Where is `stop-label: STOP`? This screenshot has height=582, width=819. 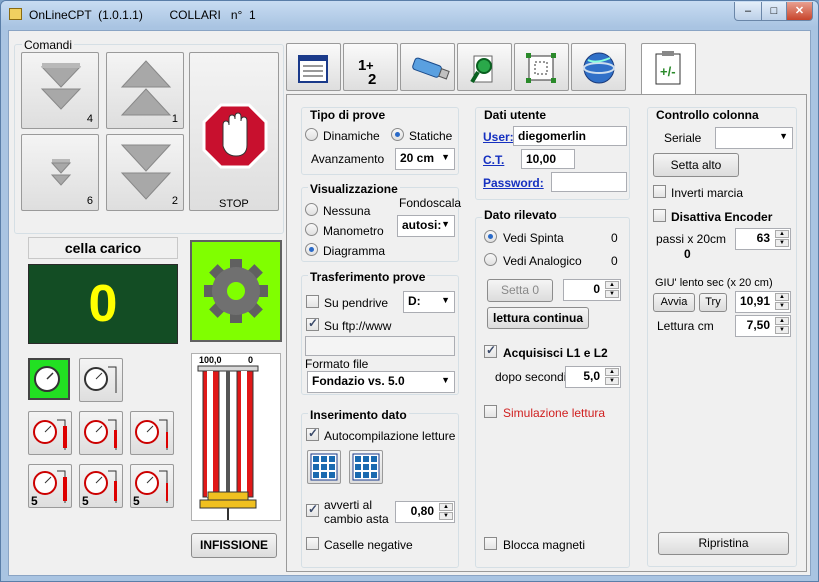 stop-label: STOP is located at coordinates (234, 204).